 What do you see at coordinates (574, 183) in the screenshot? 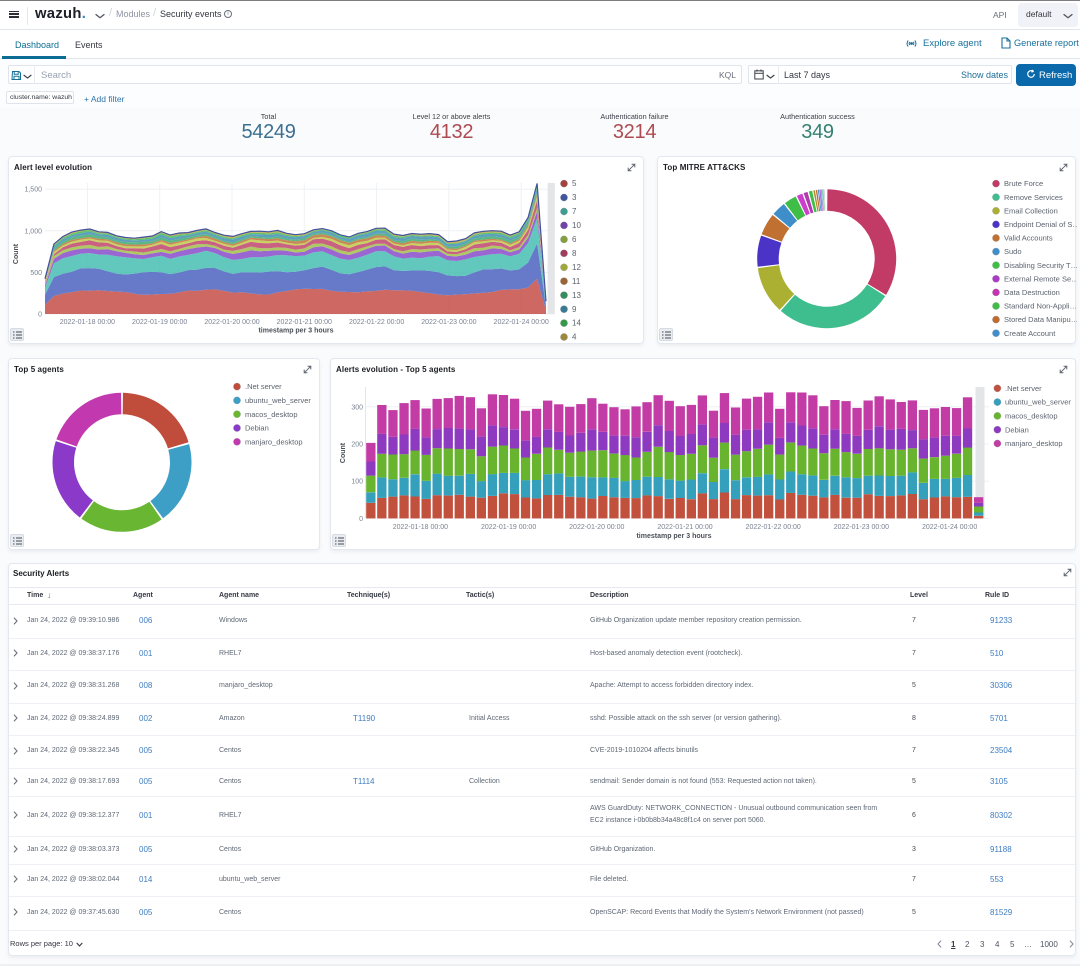
I see `svg-text: 5` at bounding box center [574, 183].